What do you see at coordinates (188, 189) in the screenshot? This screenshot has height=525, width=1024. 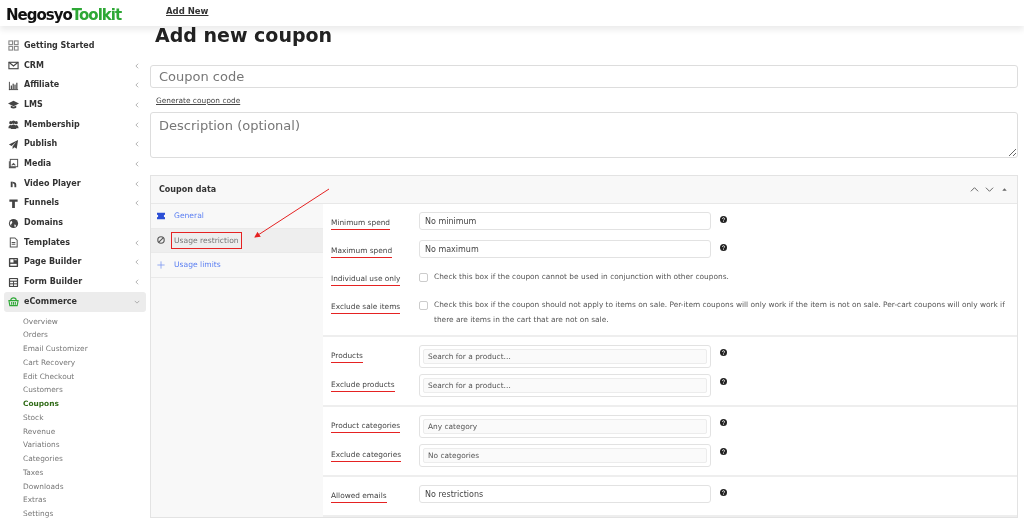 I see `panel-title: Coupon data` at bounding box center [188, 189].